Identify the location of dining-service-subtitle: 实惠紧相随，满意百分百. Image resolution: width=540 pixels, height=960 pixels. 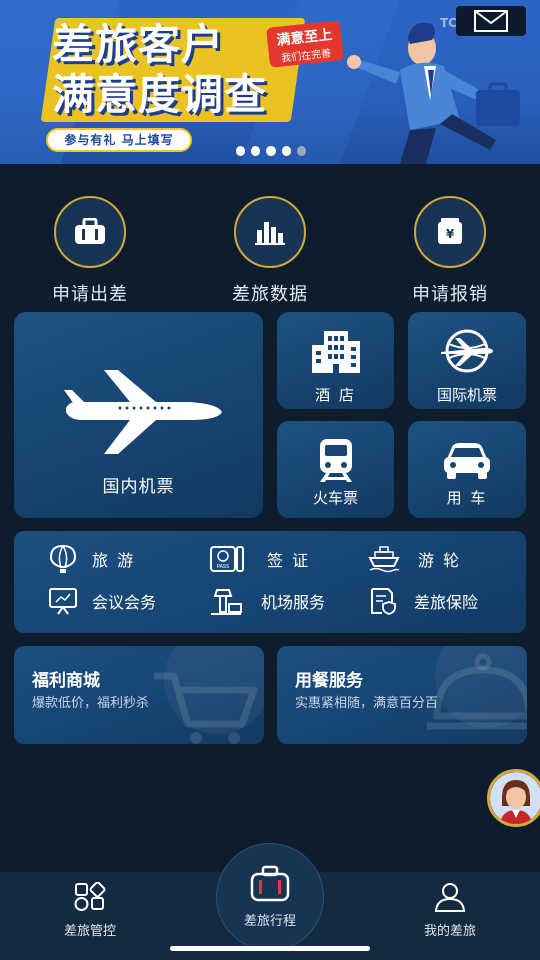
(367, 703).